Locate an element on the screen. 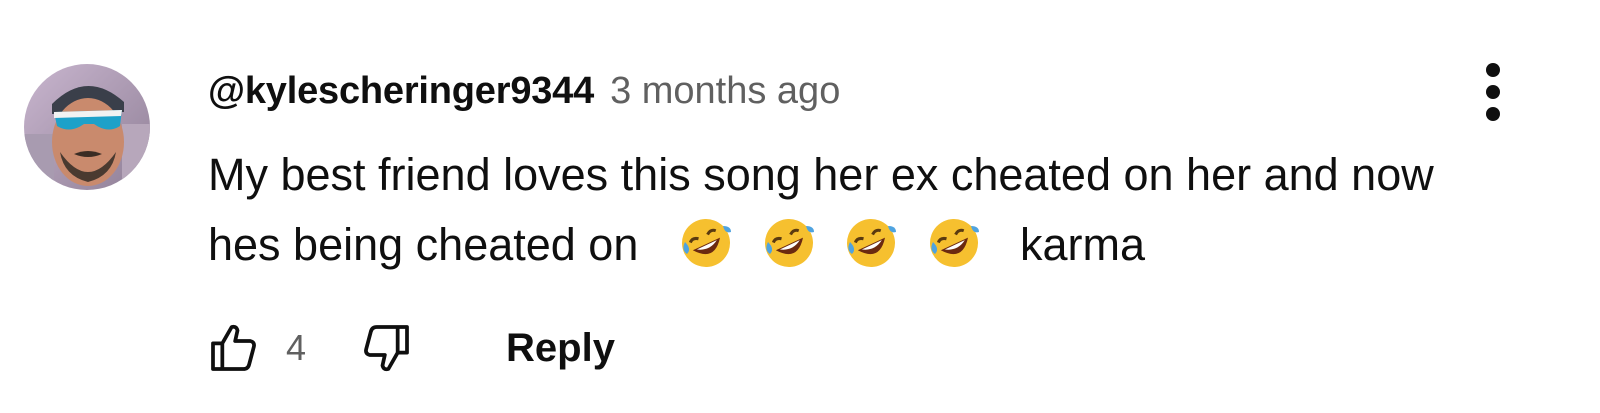 The width and height of the screenshot is (1600, 413). comment-actions: 4 Reply is located at coordinates (409, 348).